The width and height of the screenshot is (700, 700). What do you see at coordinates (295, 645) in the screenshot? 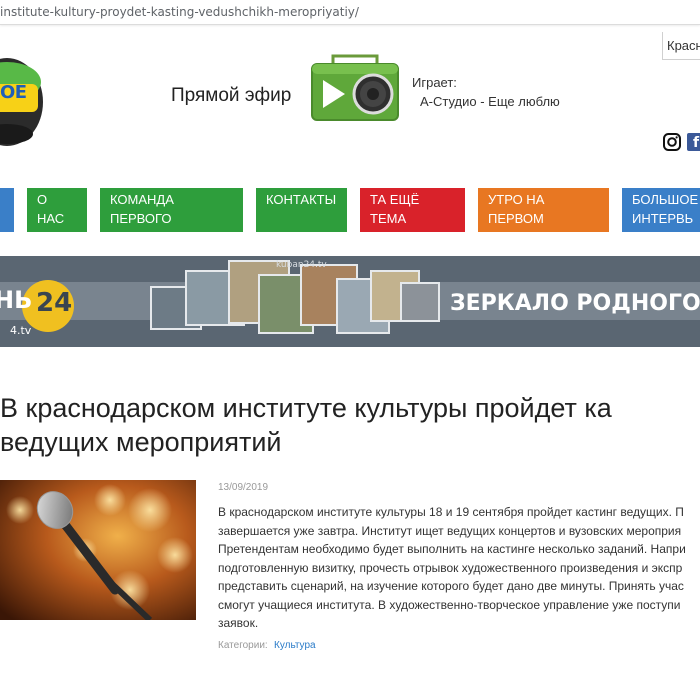
I see `category-link: Культура` at bounding box center [295, 645].